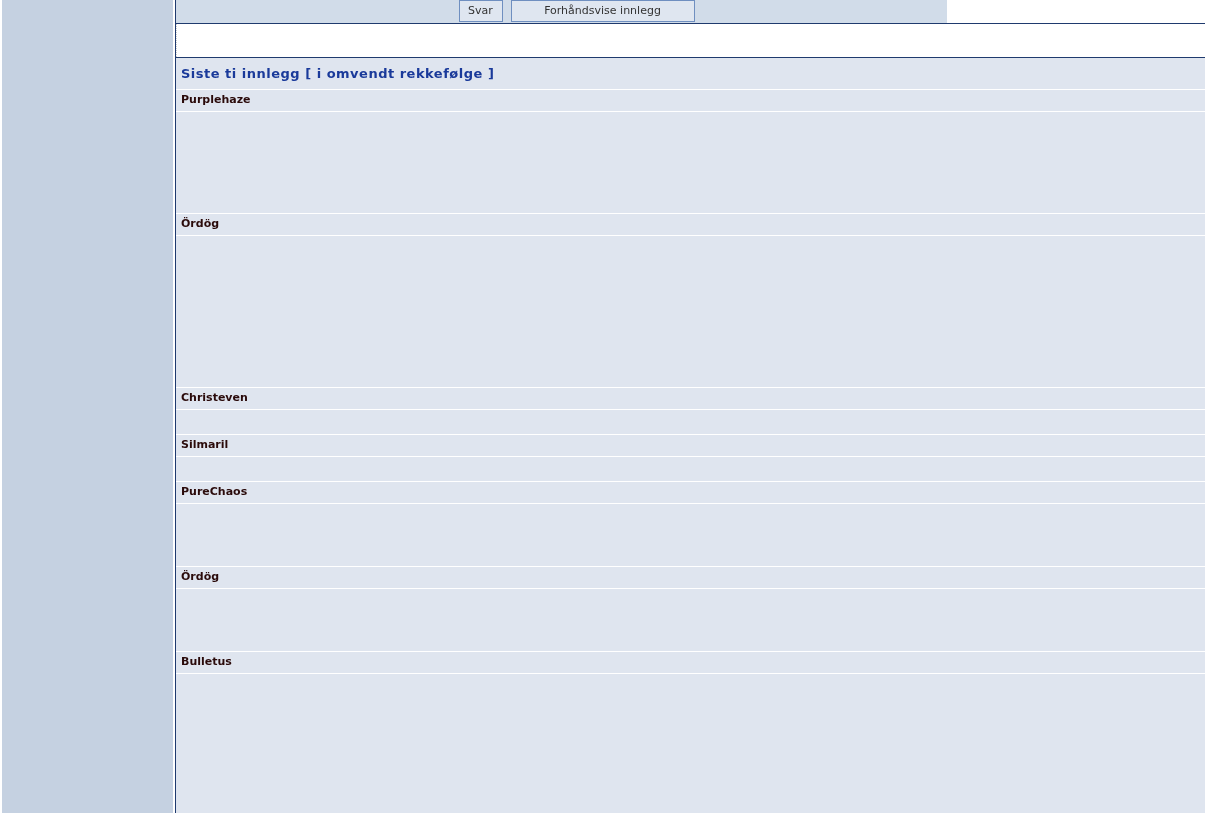 The height and width of the screenshot is (813, 1205). What do you see at coordinates (338, 73) in the screenshot?
I see `panel-title: Siste ti innlegg [ i omvendt rekkefølge ]` at bounding box center [338, 73].